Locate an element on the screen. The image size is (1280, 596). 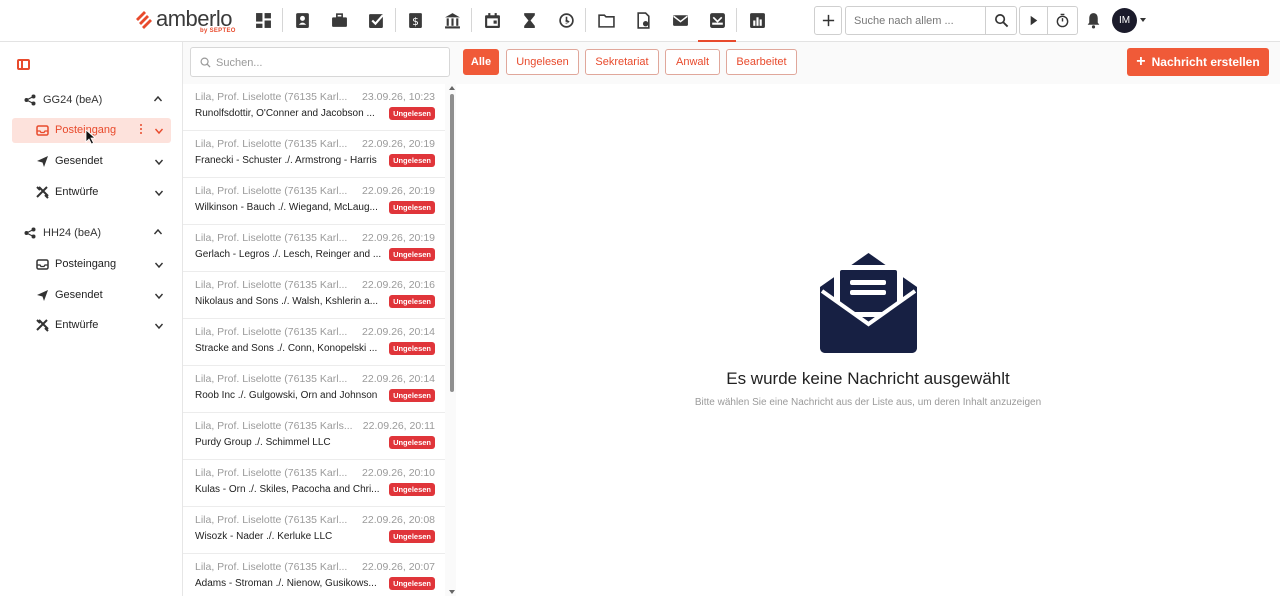
notifications-bell-icon is located at coordinates (1093, 20).